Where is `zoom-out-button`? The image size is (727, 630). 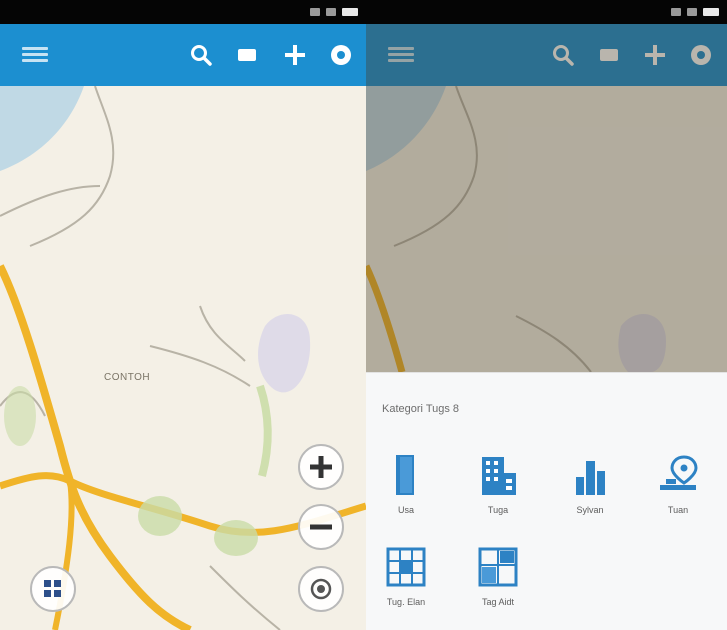
zoom-out-button is located at coordinates (321, 527).